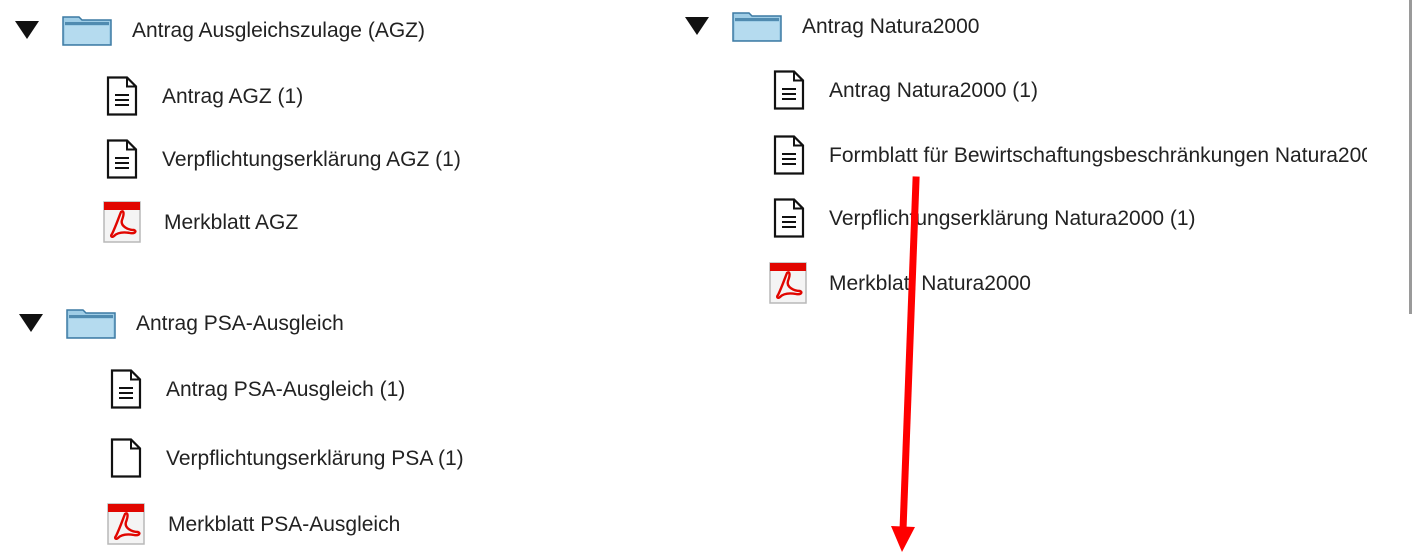 Image resolution: width=1422 pixels, height=556 pixels. I want to click on tree-item-antrag-psa: Antrag PSA-Ausgleich (1), so click(257, 389).